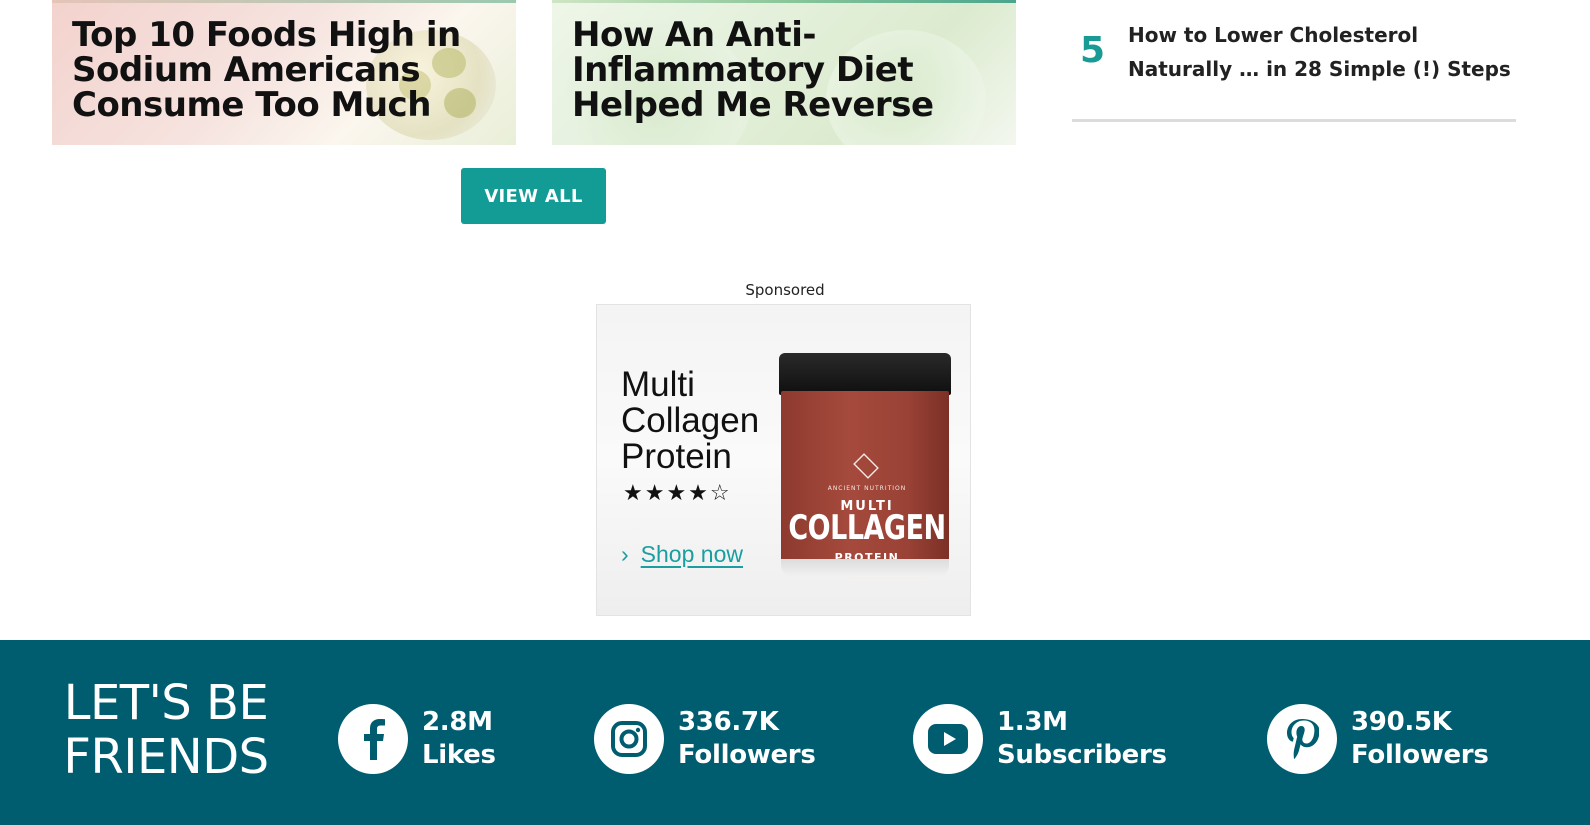 The image size is (1590, 825). What do you see at coordinates (865, 568) in the screenshot?
I see `product-base` at bounding box center [865, 568].